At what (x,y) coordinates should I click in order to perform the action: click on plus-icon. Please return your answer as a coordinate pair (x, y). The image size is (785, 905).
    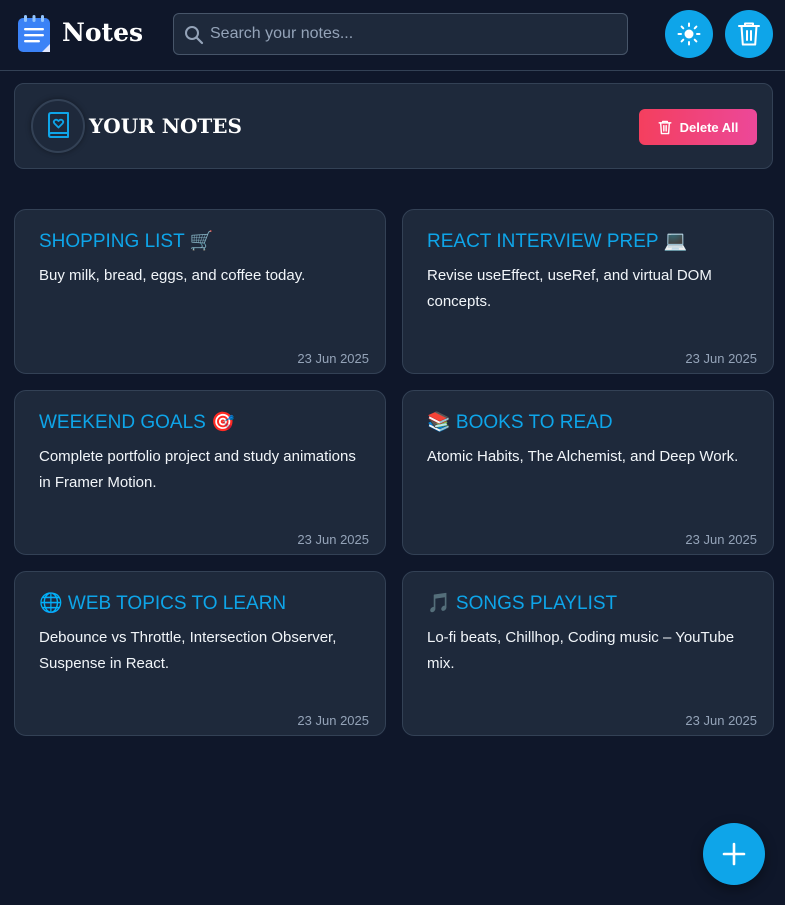
    Looking at the image, I should click on (734, 854).